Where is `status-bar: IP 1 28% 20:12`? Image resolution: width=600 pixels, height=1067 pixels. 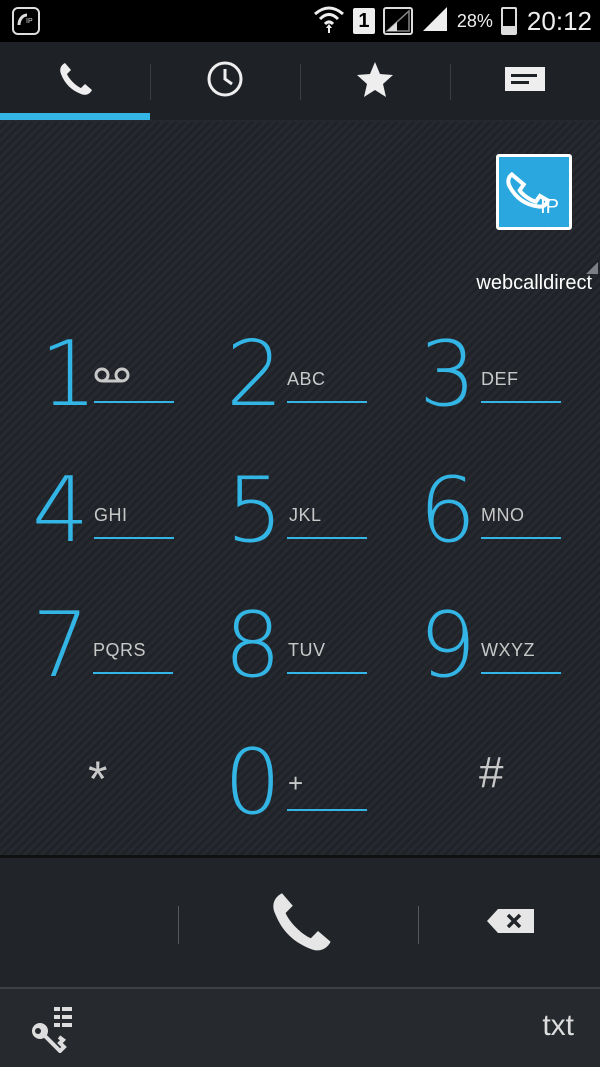
status-bar: IP 1 28% 20:12 is located at coordinates (300, 21).